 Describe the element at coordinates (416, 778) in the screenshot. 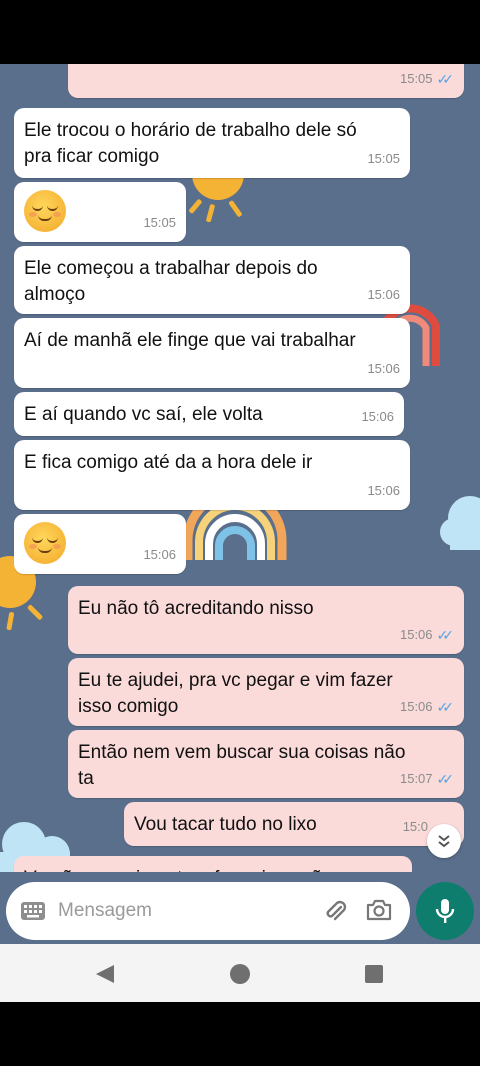

I see `message-time: 15:07` at that location.